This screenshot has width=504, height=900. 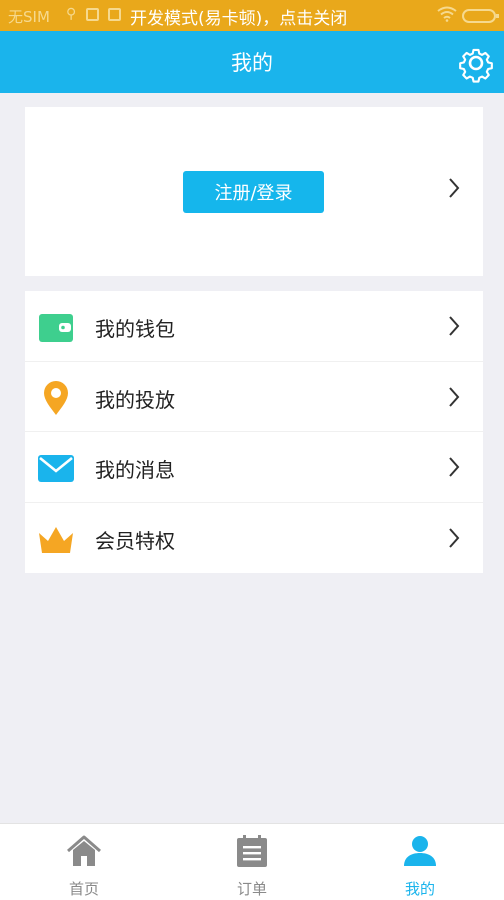 I want to click on menu-item-label: 我的投放, so click(x=135, y=399).